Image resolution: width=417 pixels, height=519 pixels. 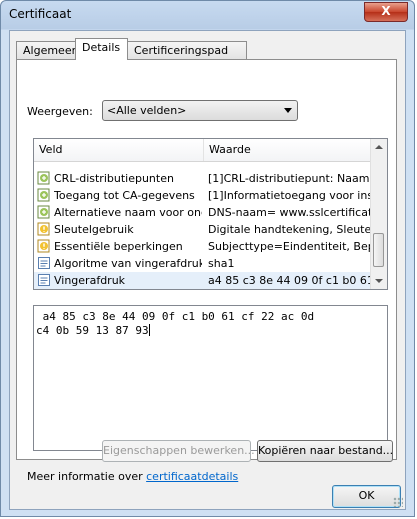 What do you see at coordinates (288, 150) in the screenshot?
I see `column-header-waarde: Waarde` at bounding box center [288, 150].